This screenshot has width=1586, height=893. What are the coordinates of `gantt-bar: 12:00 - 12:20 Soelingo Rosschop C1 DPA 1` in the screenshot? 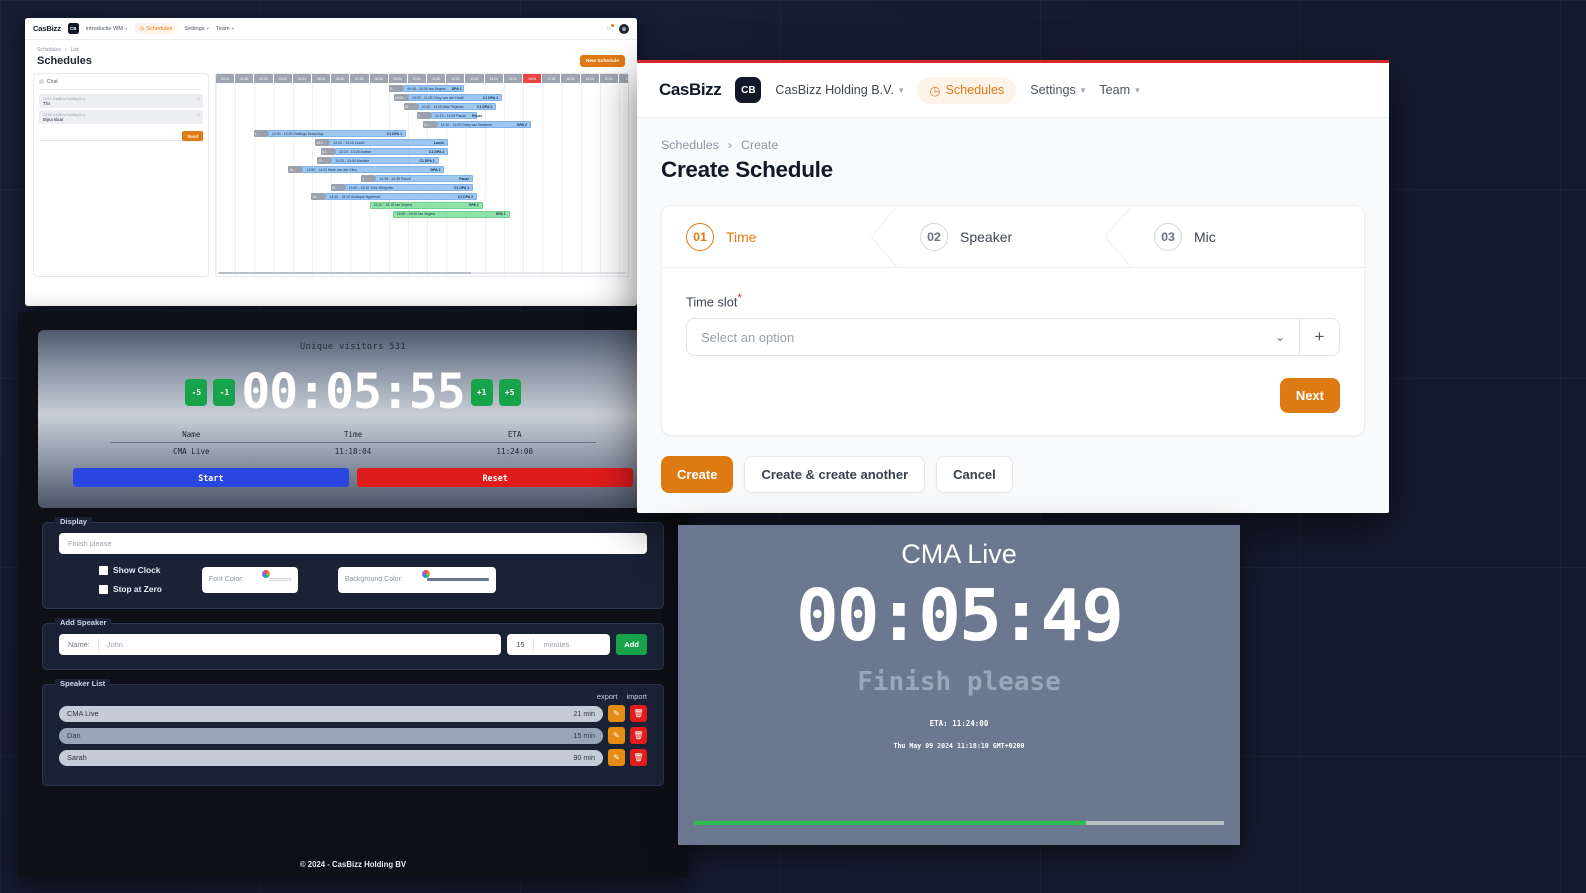 It's located at (337, 133).